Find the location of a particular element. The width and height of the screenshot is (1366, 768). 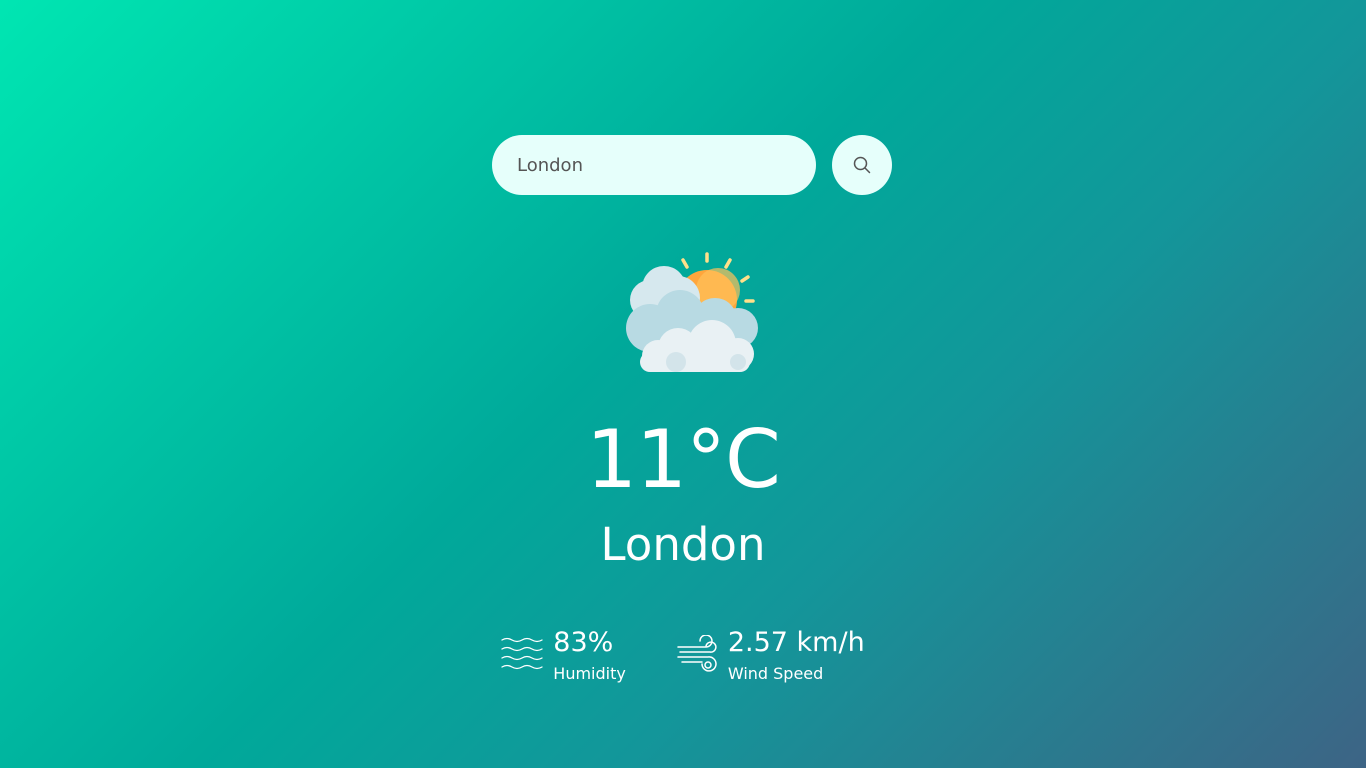

humidity-section: 83% Humidity is located at coordinates (563, 655).